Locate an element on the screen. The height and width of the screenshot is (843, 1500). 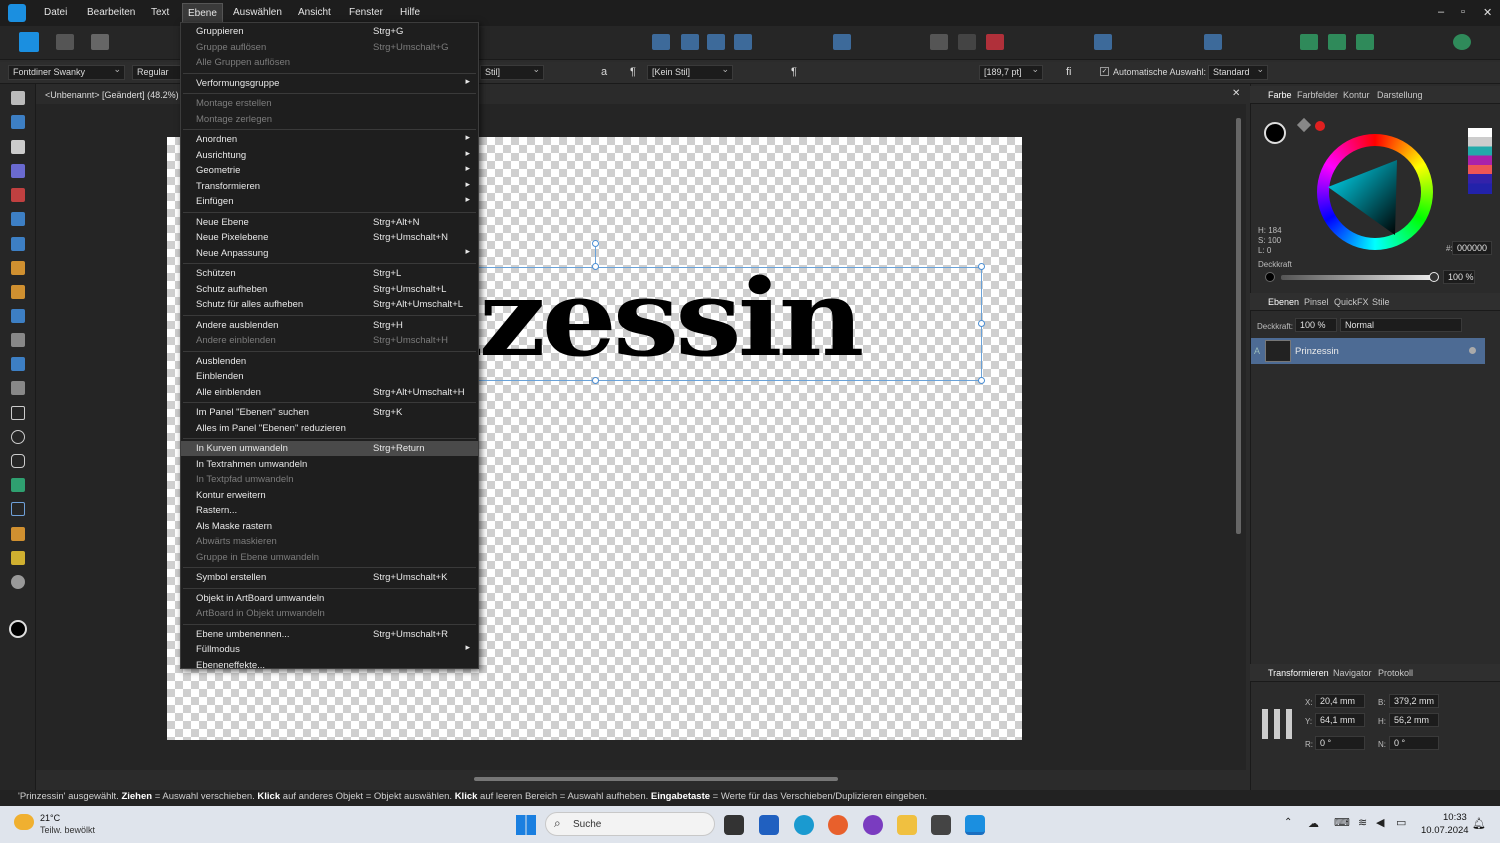
minimize-button: – is located at coordinates (1441, 12).